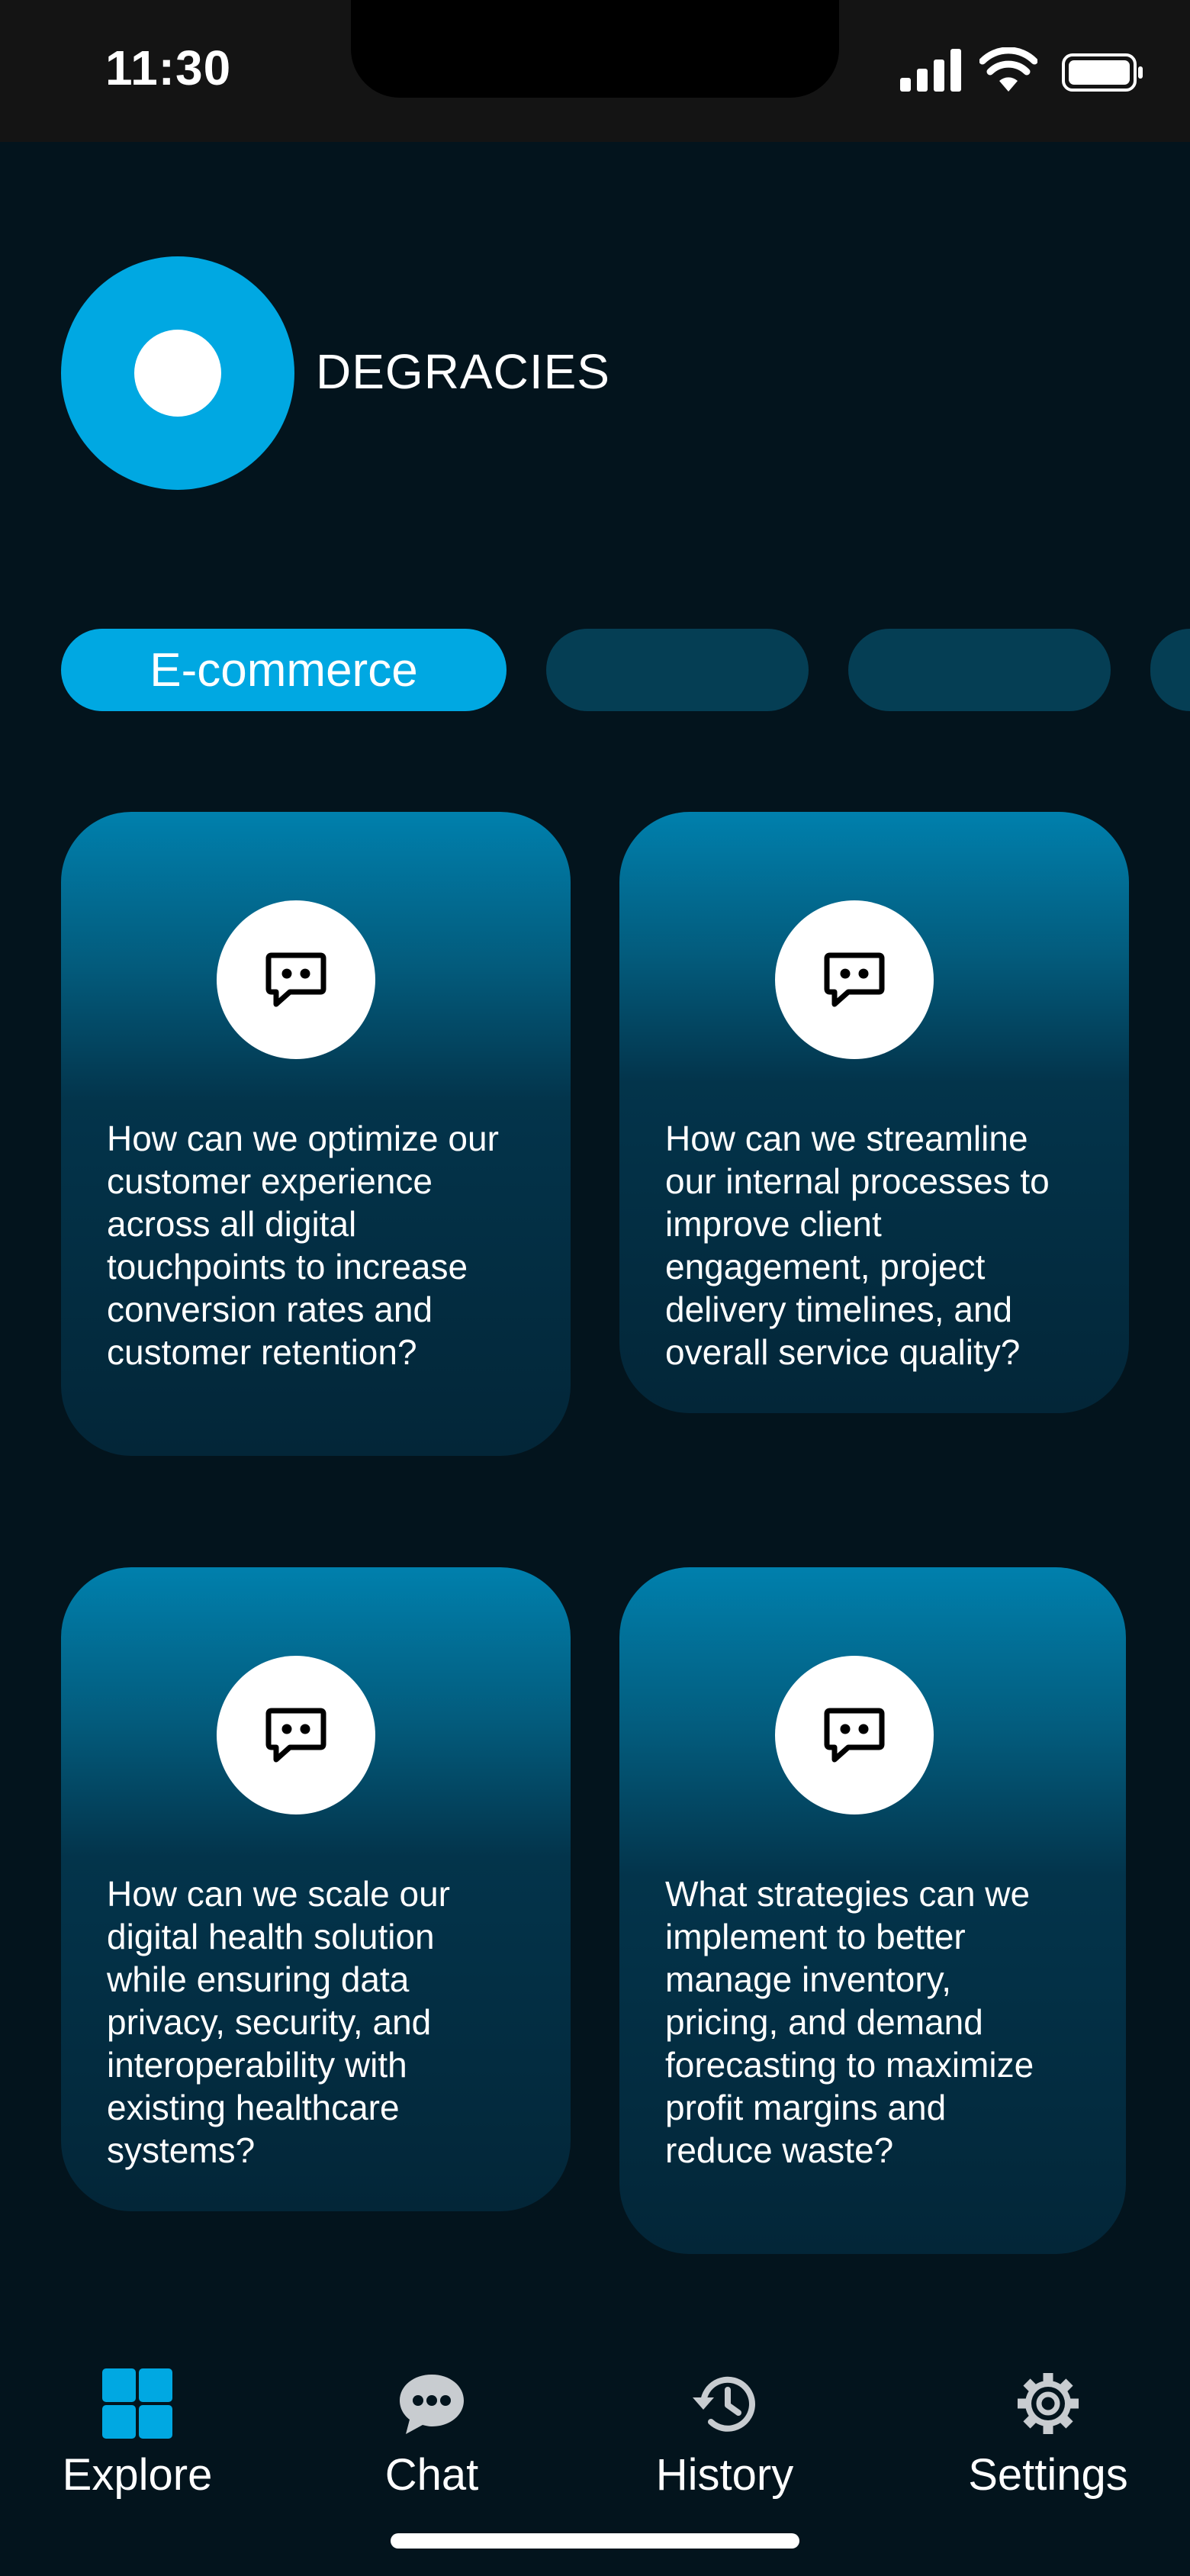  What do you see at coordinates (137, 2403) in the screenshot?
I see `grid-icon` at bounding box center [137, 2403].